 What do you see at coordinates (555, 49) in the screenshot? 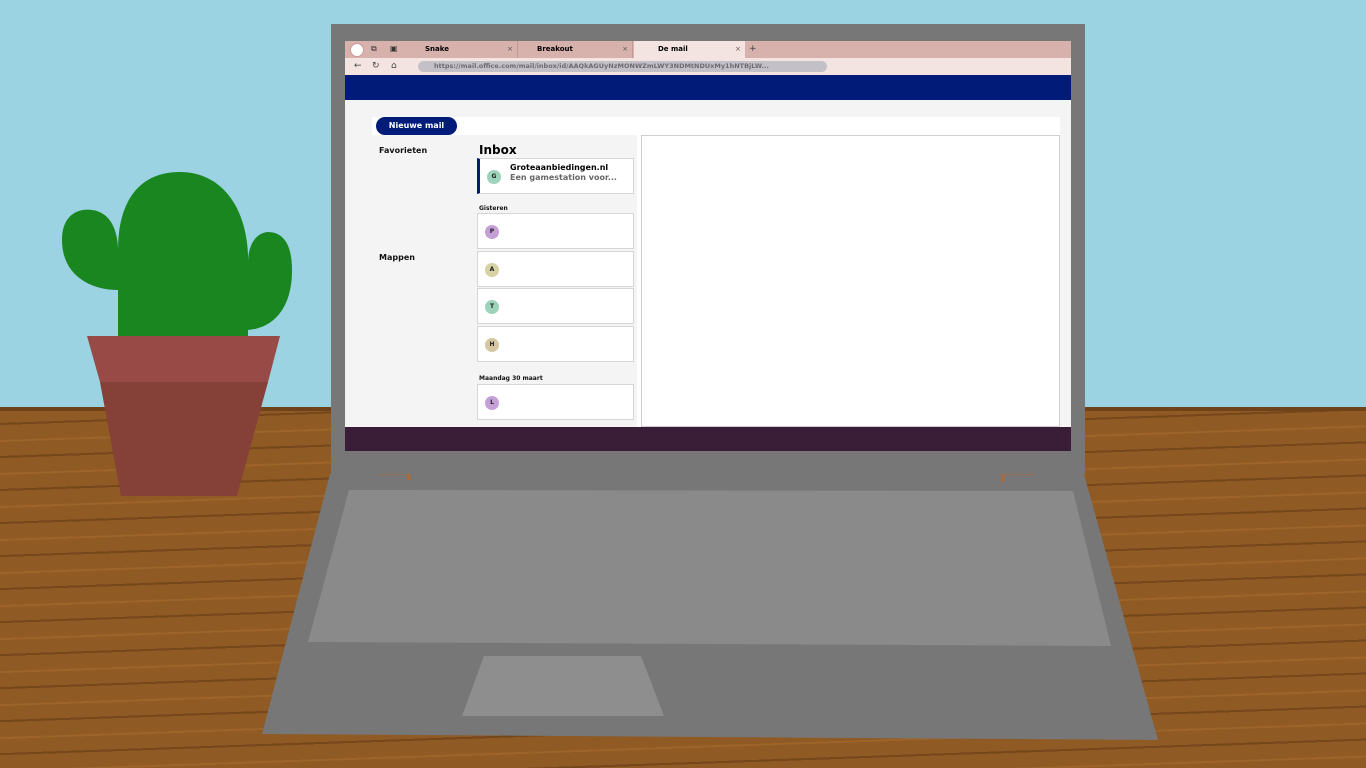
I see `tab-label: Breakout` at bounding box center [555, 49].